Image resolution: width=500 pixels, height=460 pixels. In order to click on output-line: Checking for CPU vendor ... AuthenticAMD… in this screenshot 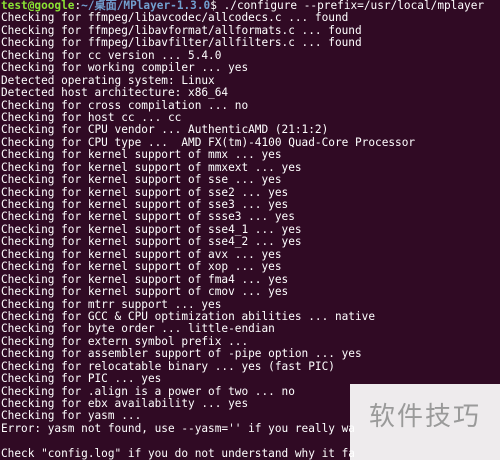, I will do `click(165, 130)`.